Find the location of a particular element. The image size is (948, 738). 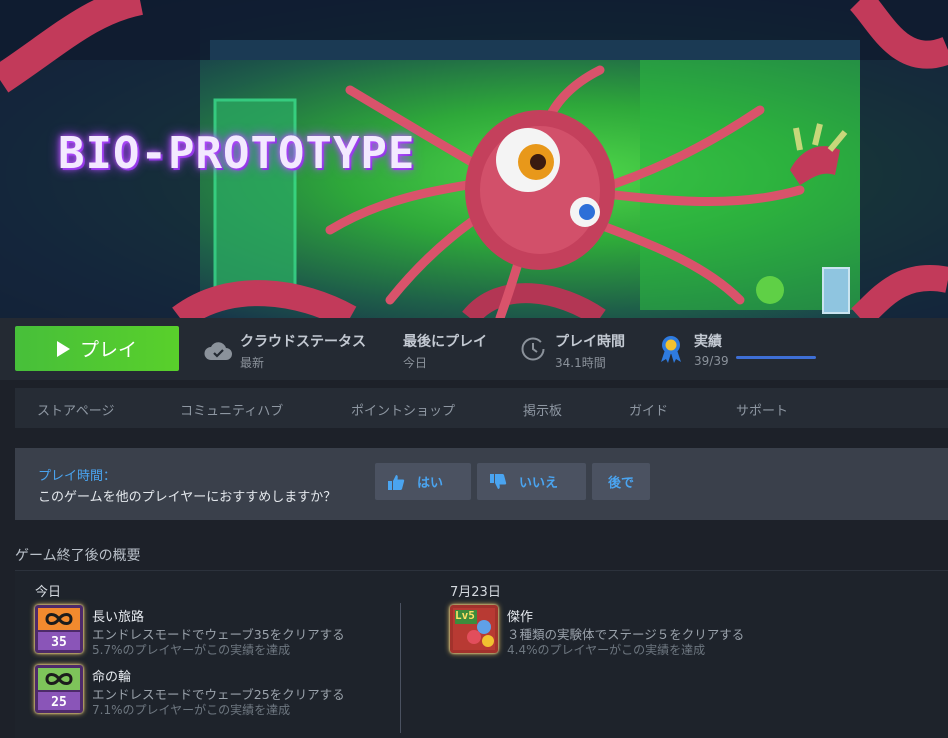

review-no-label: いいえ is located at coordinates (539, 483).